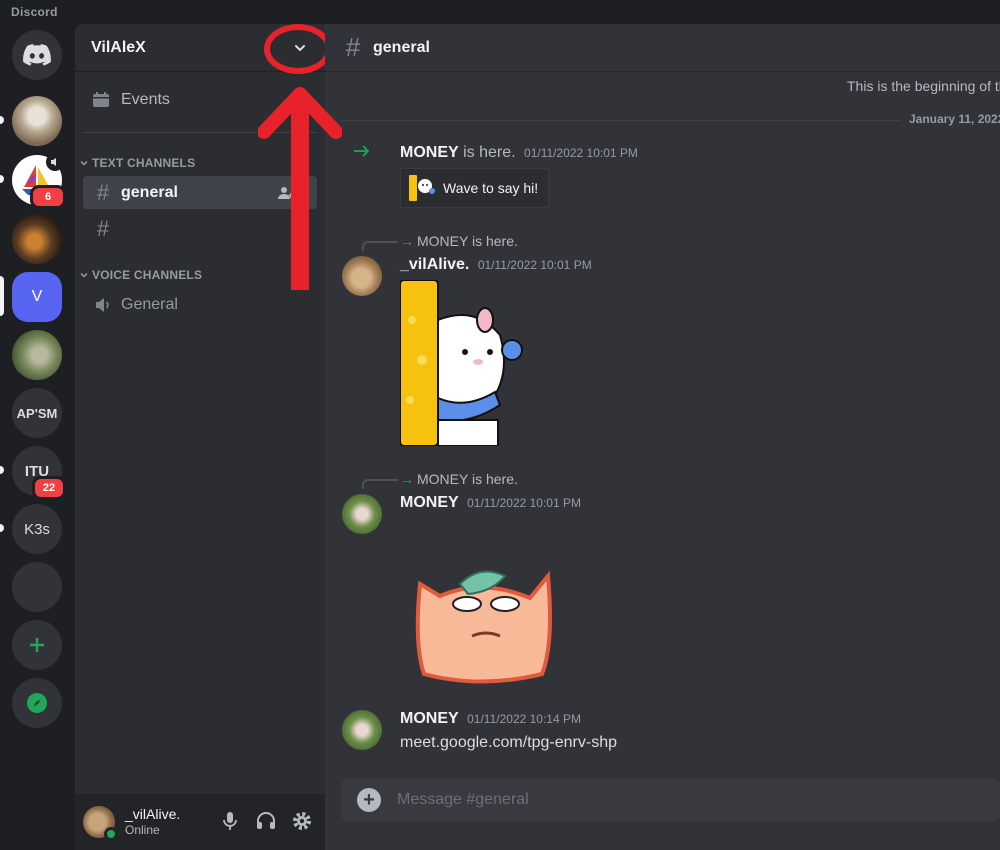 Image resolution: width=1000 pixels, height=850 pixels. What do you see at coordinates (401, 47) in the screenshot?
I see `channel-title: general` at bounding box center [401, 47].